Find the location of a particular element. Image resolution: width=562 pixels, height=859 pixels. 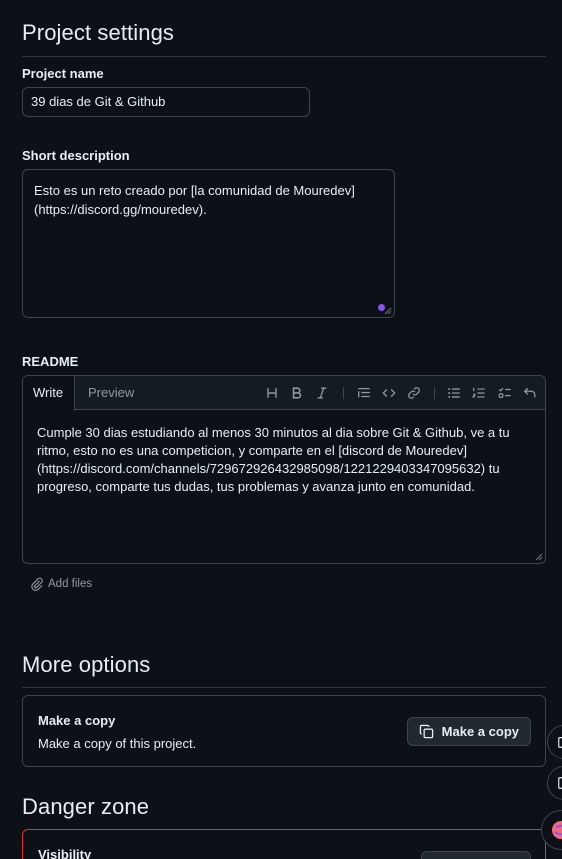

readme-label: README is located at coordinates (50, 361).